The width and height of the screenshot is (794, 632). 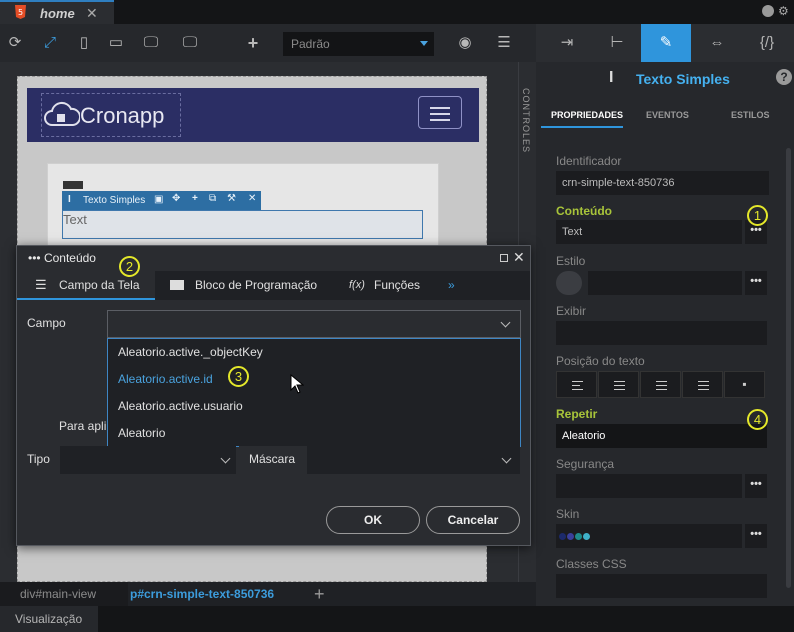 I want to click on panel-title: Texto Simples, so click(x=683, y=79).